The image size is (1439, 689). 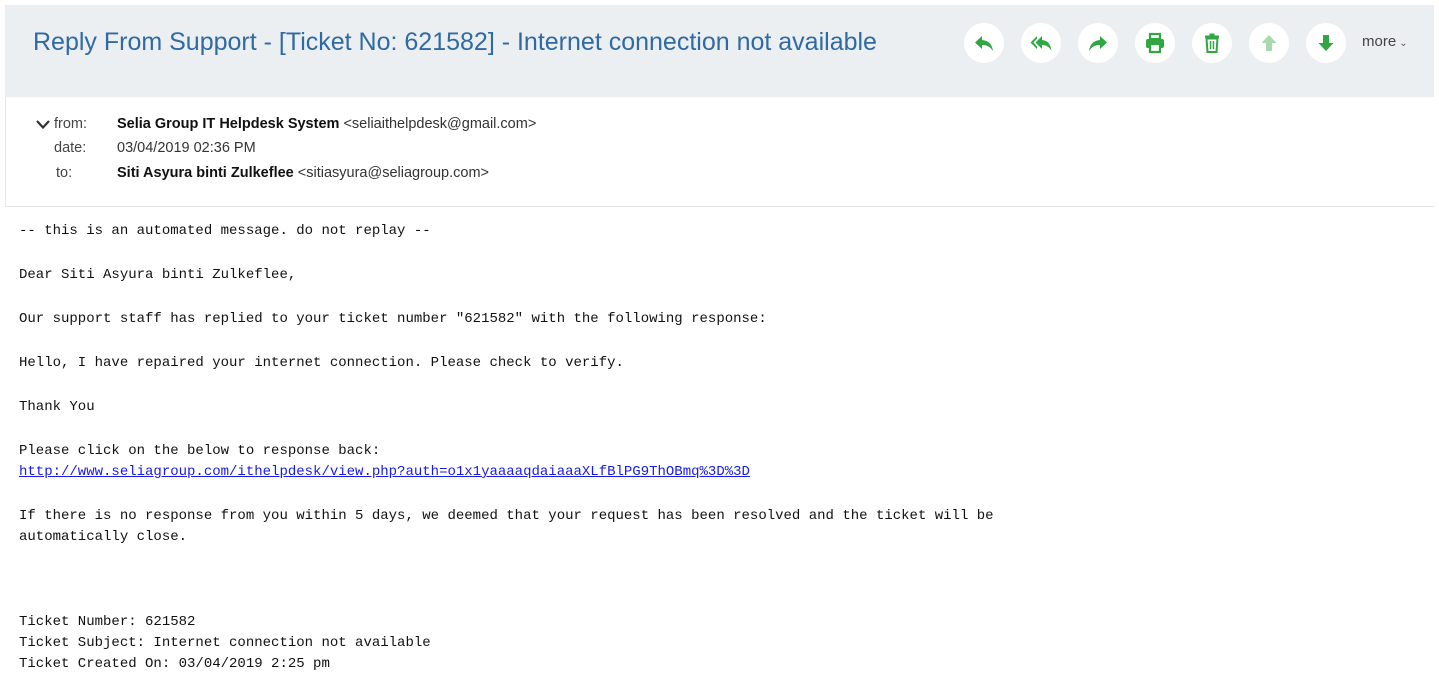 I want to click on reply-all-icon, so click(x=1041, y=43).